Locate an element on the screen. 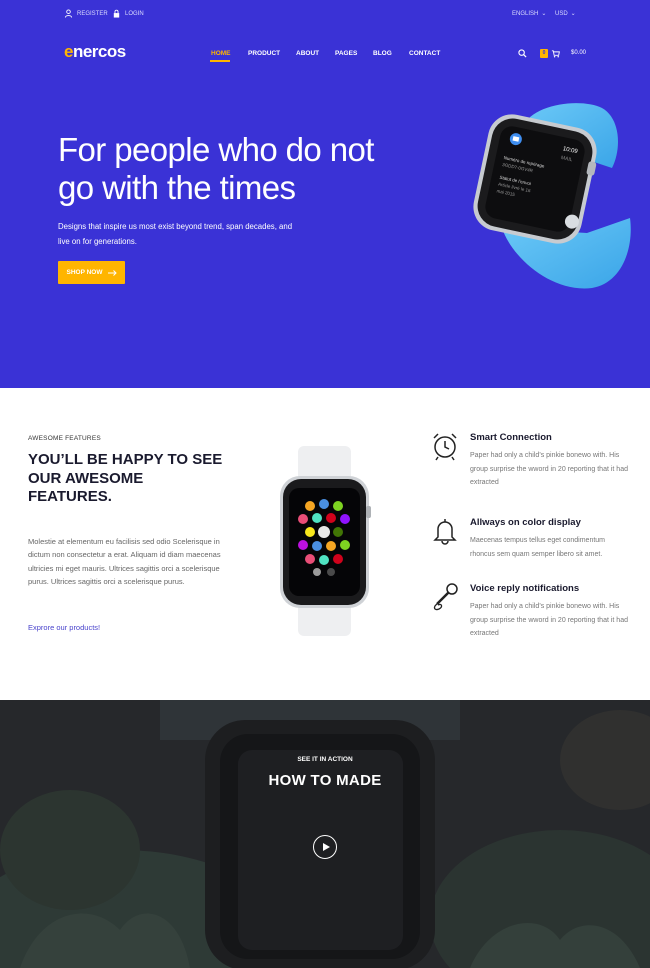  login-link: LOGIN is located at coordinates (128, 13).